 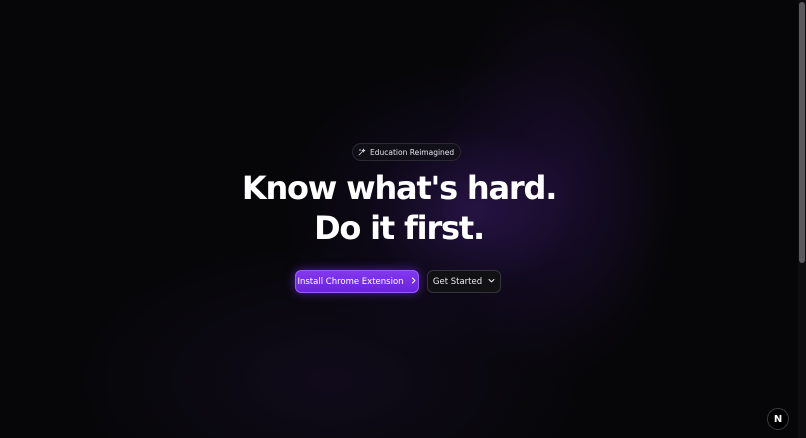 What do you see at coordinates (457, 281) in the screenshot?
I see `get-started-label: Get Started` at bounding box center [457, 281].